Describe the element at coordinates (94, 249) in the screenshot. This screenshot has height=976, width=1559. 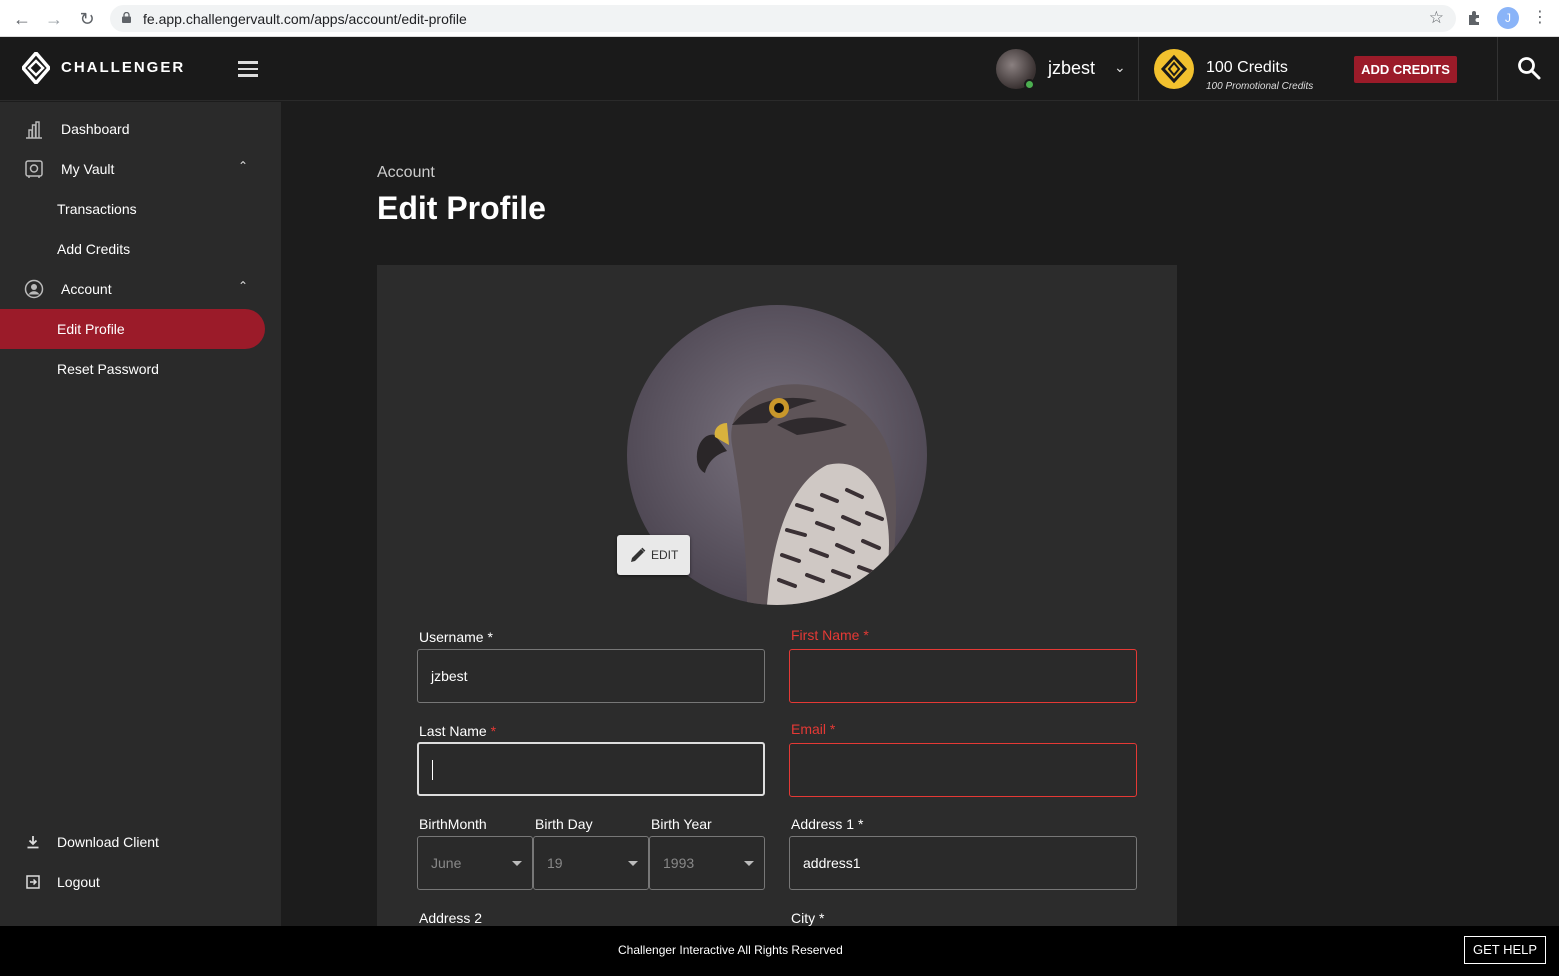
I see `sidebar-item-label: Add Credits` at that location.